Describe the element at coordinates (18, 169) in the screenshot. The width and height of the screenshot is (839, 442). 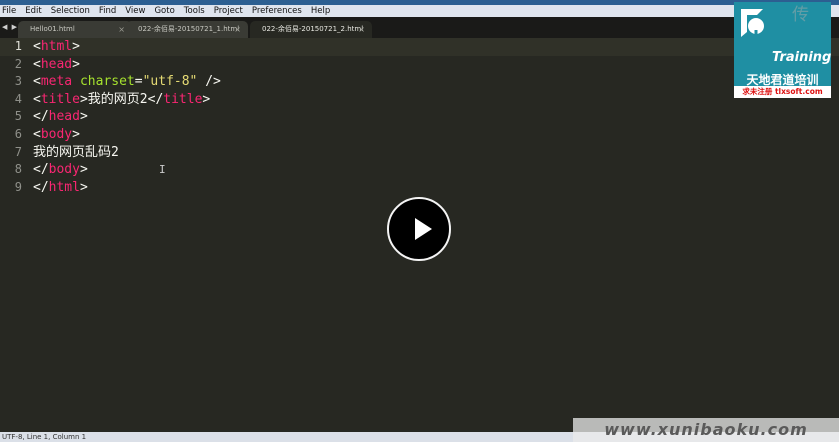
I see `line-number: 8` at that location.